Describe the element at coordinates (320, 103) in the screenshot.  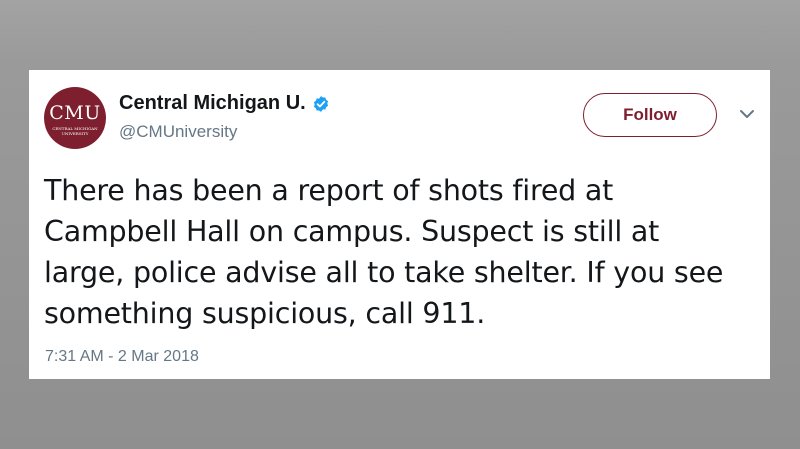
I see `verified-badge-icon` at that location.